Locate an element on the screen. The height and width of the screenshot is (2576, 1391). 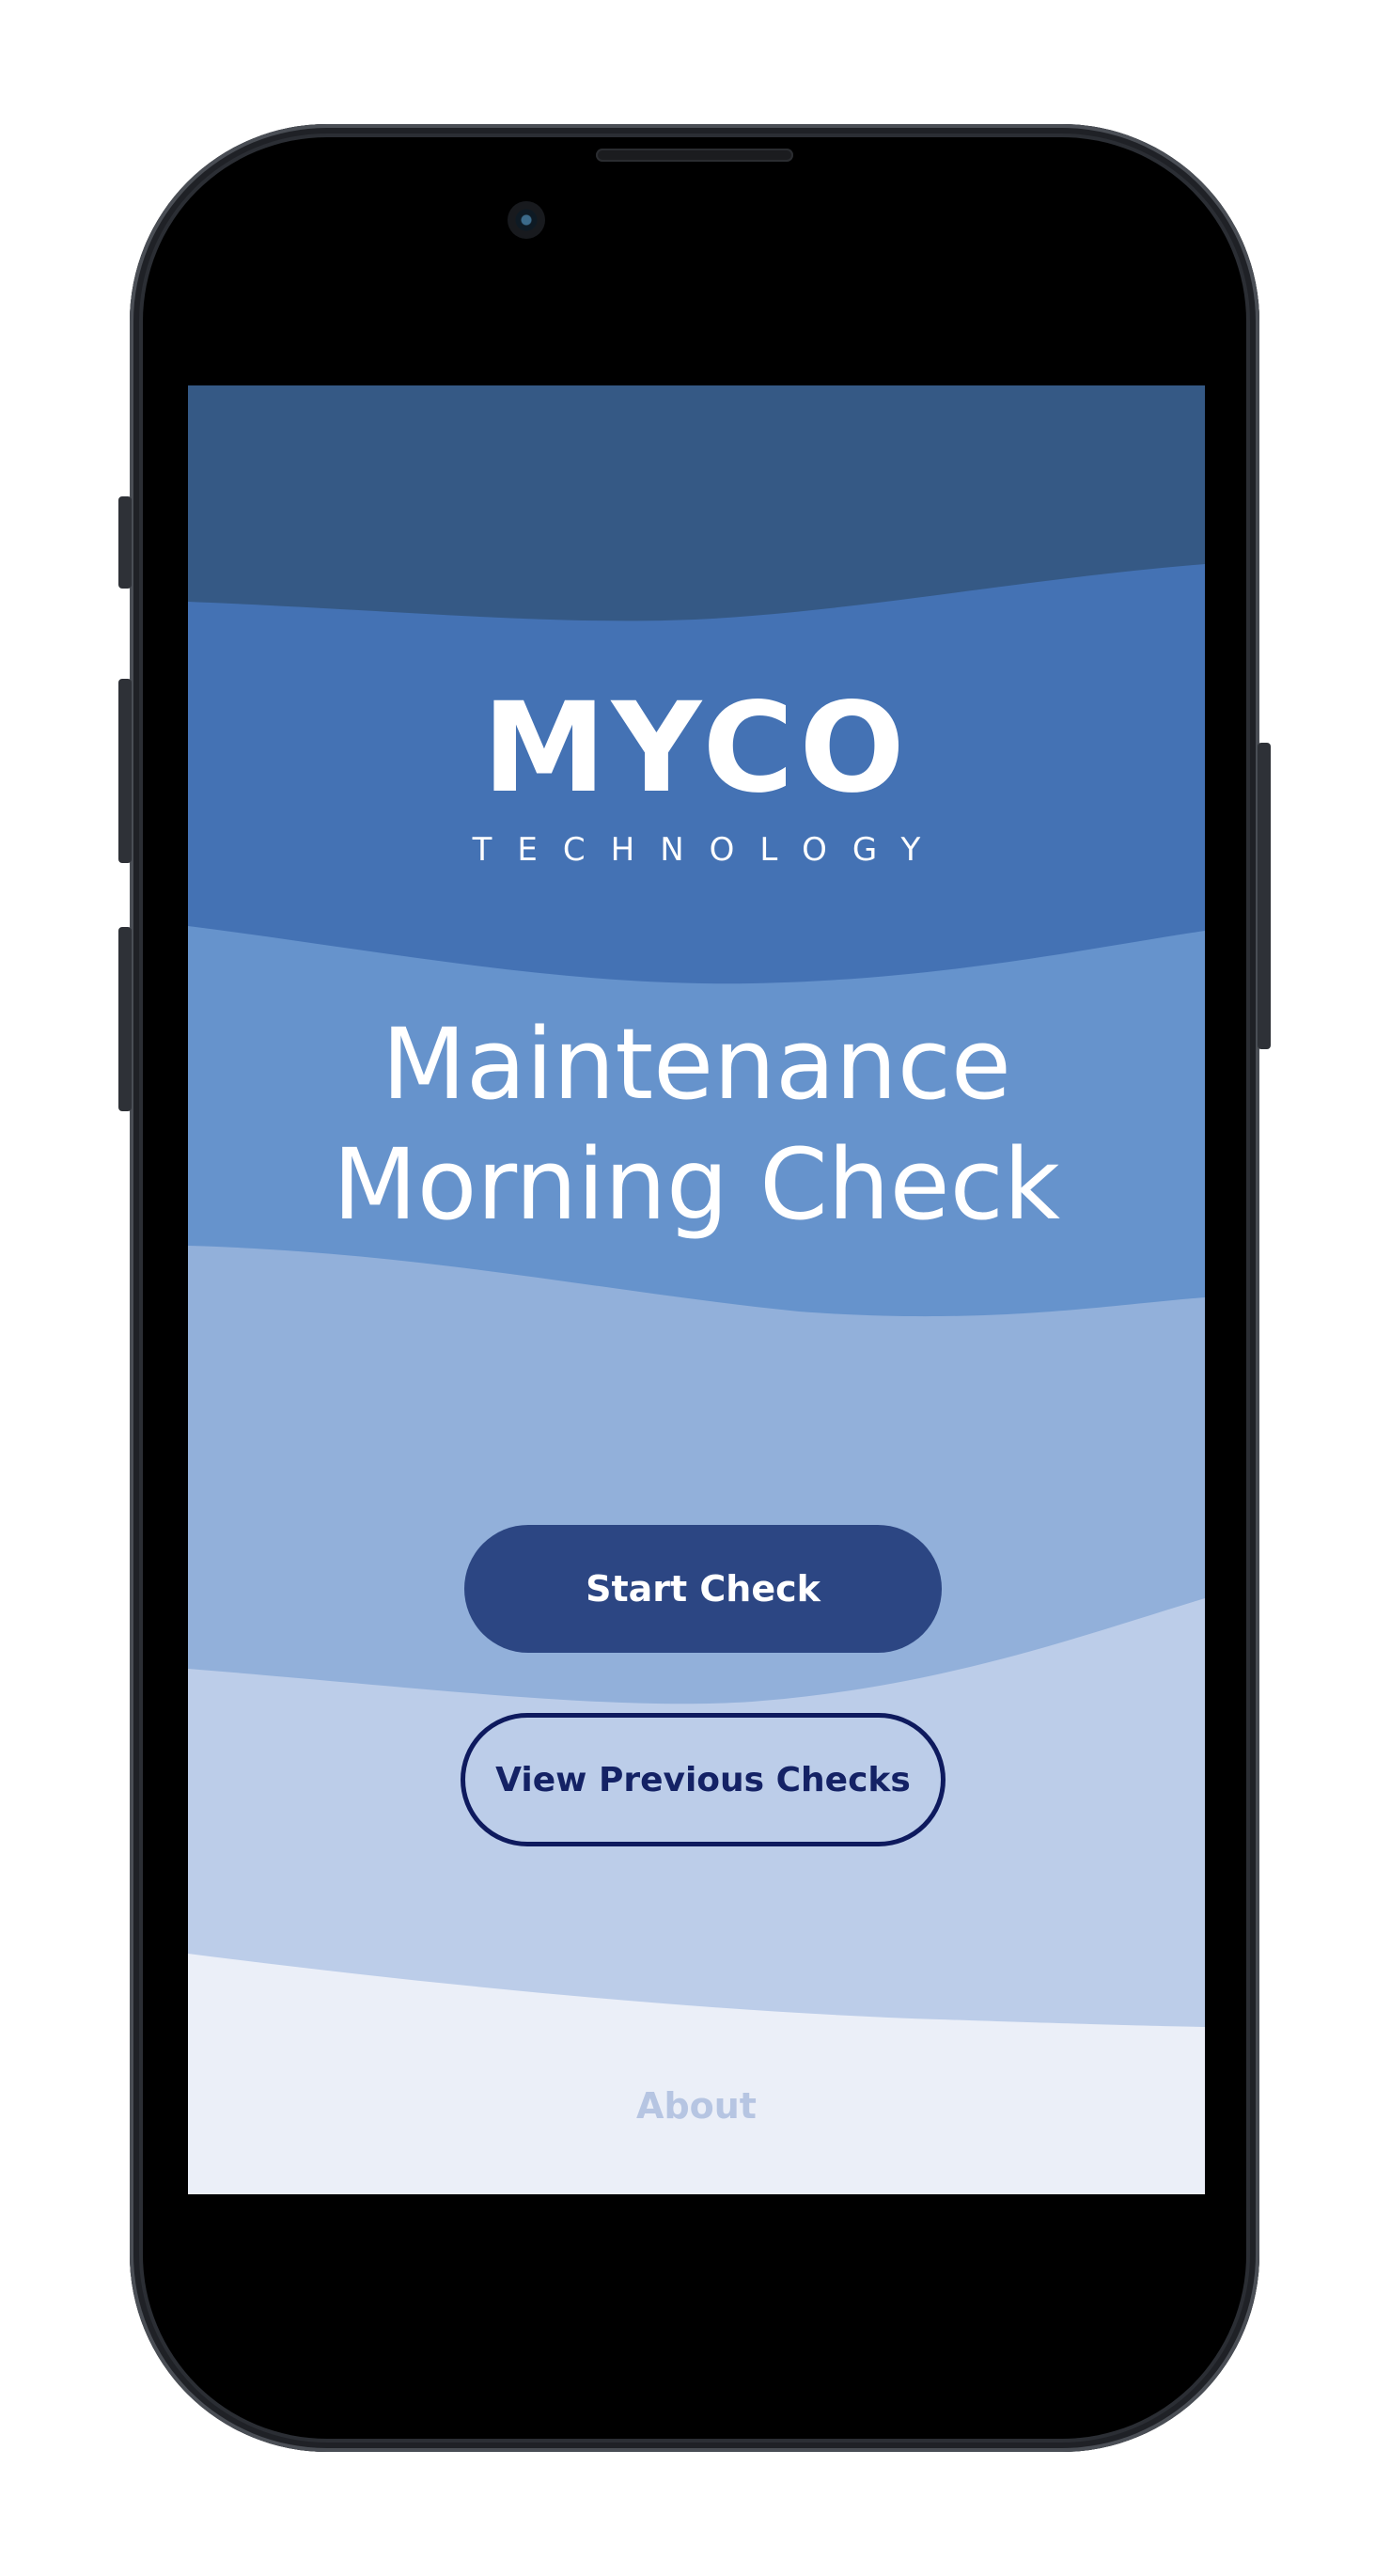
about-link: About is located at coordinates (696, 2106).